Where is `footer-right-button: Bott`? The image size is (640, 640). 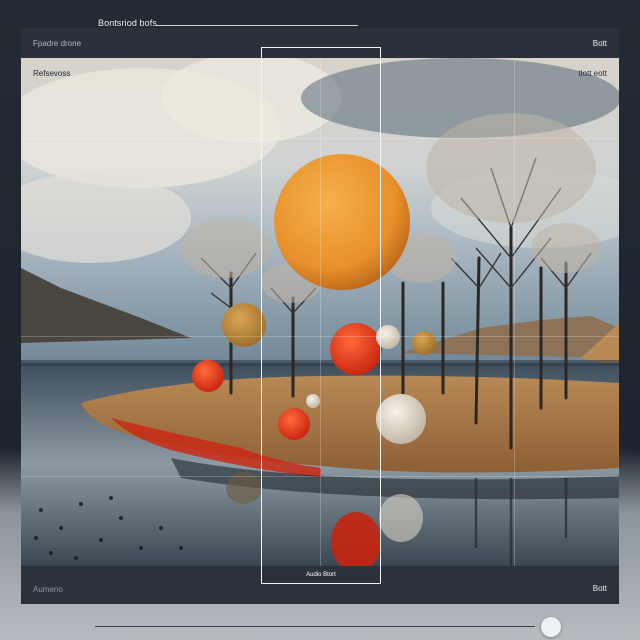 footer-right-button: Bott is located at coordinates (600, 588).